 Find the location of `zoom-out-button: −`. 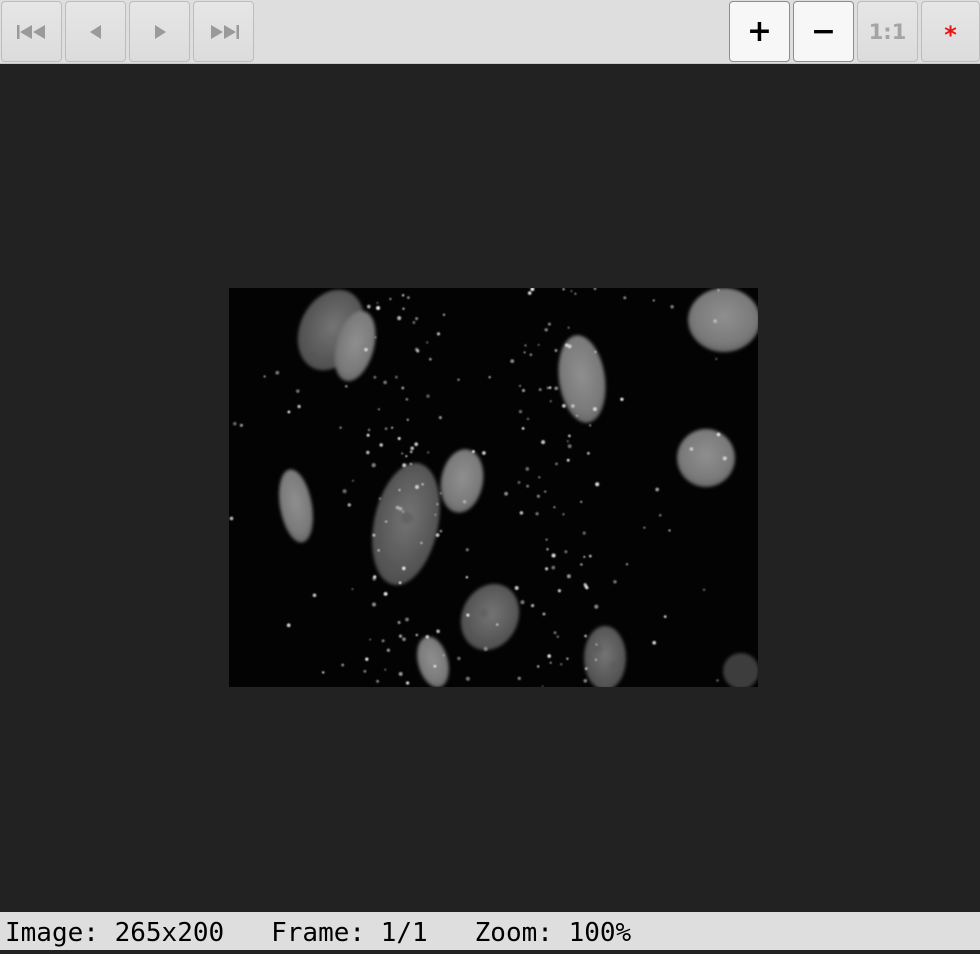

zoom-out-button: − is located at coordinates (823, 31).